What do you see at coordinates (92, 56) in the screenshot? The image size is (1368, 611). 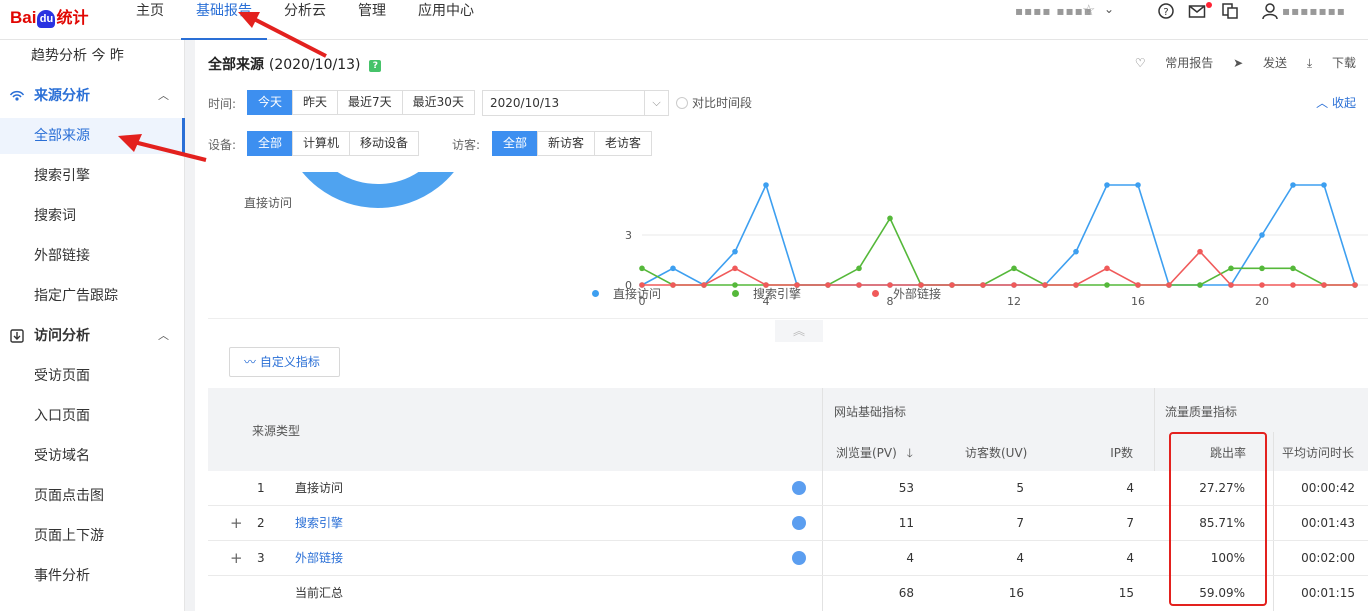 I see `sidebar-item-trend: 趋势分析 今 昨` at bounding box center [92, 56].